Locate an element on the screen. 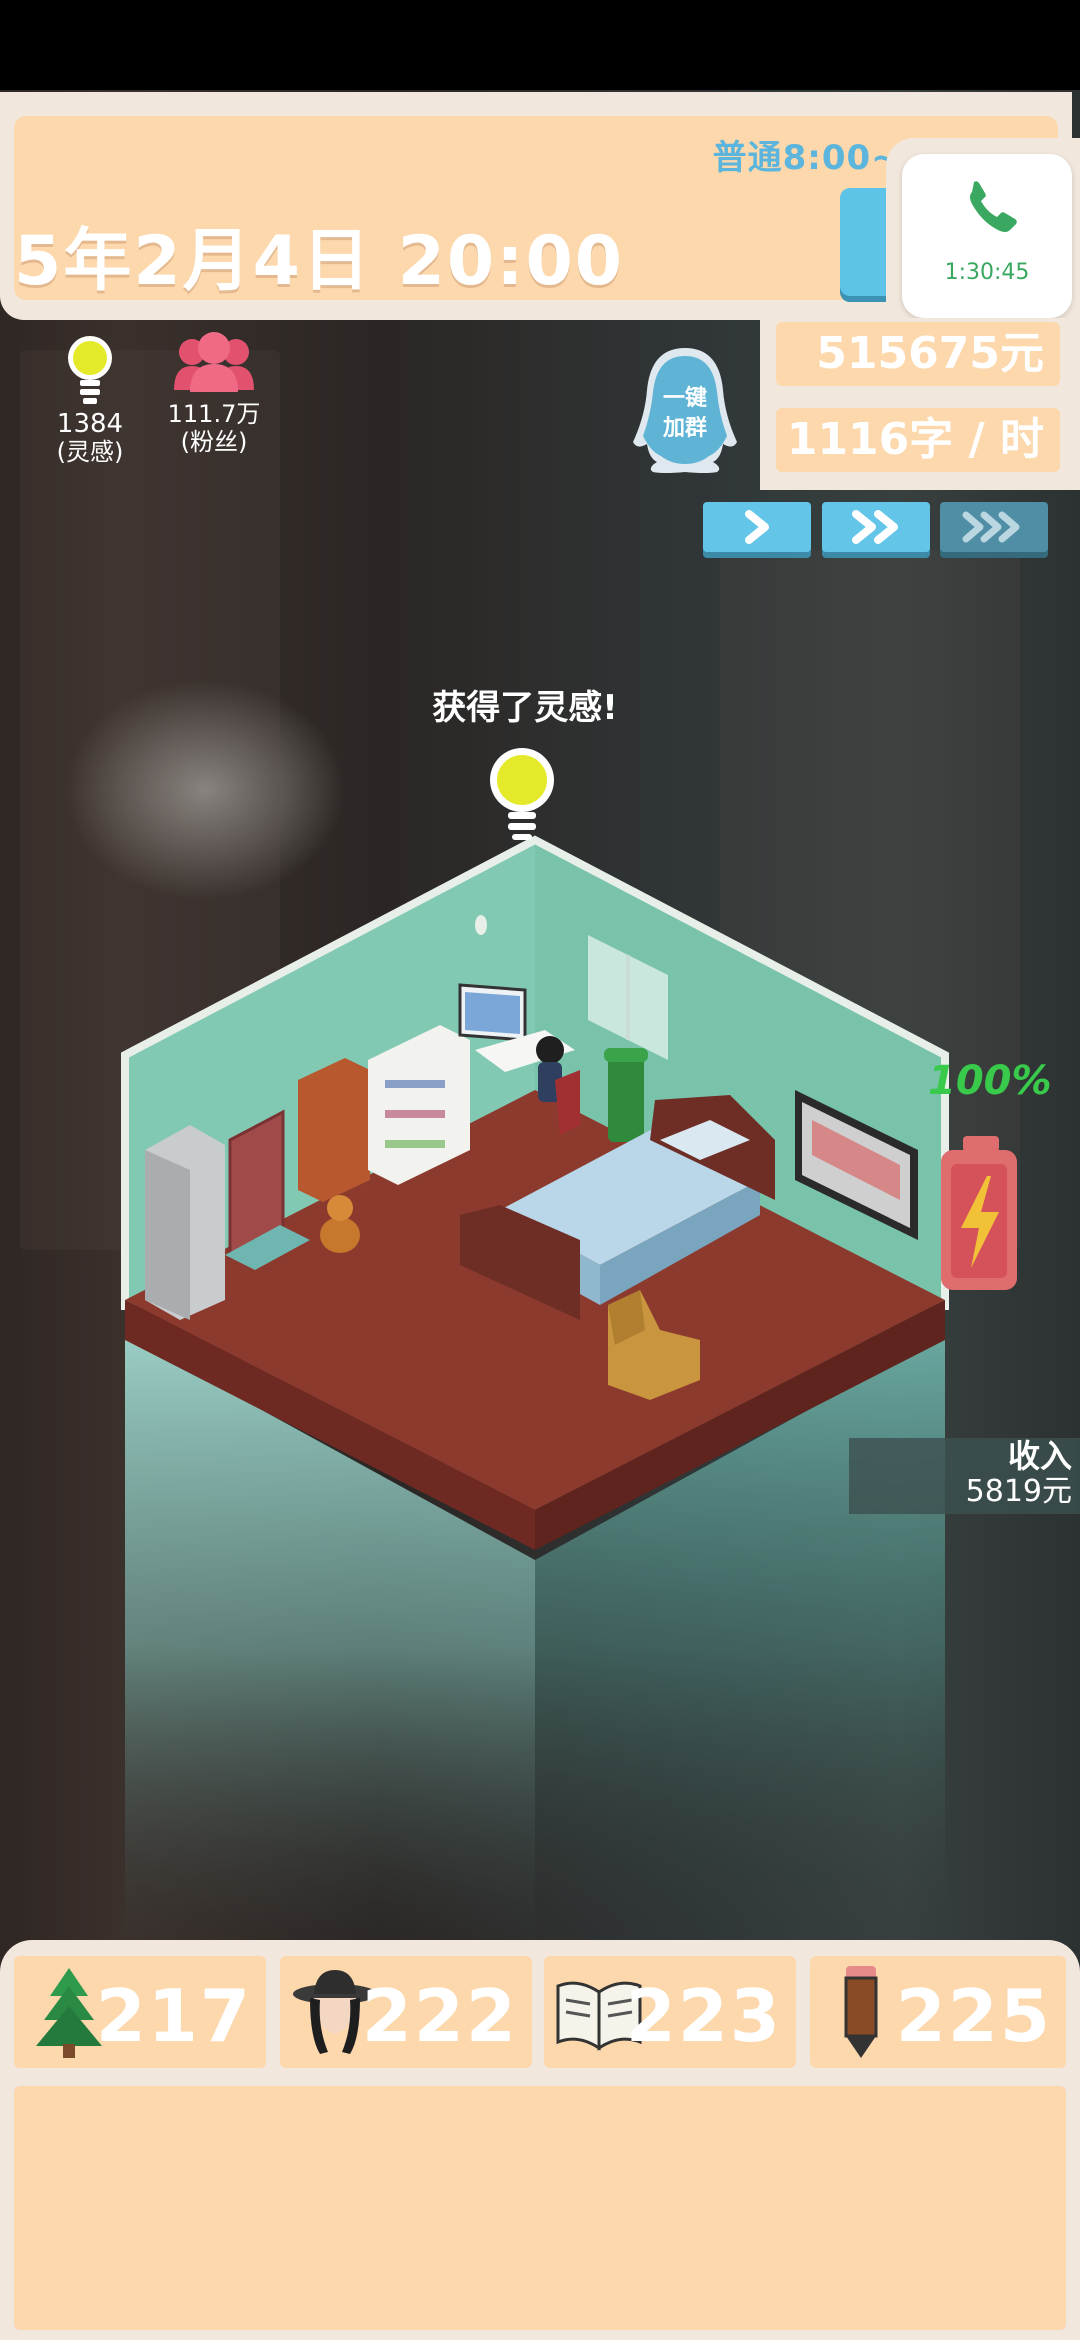  pencil-value: 225 is located at coordinates (973, 2016).